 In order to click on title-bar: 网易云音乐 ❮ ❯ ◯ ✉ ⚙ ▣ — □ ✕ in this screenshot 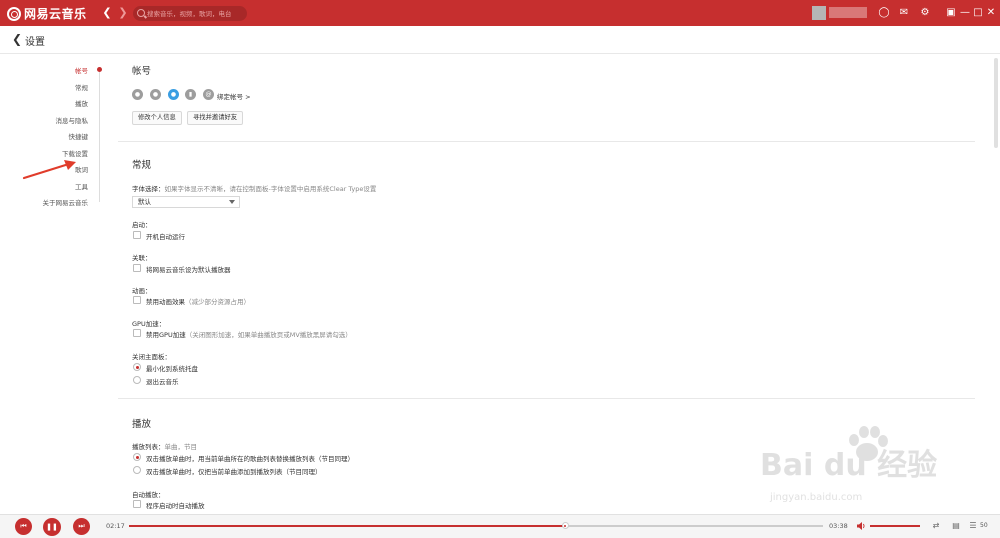, I will do `click(500, 13)`.